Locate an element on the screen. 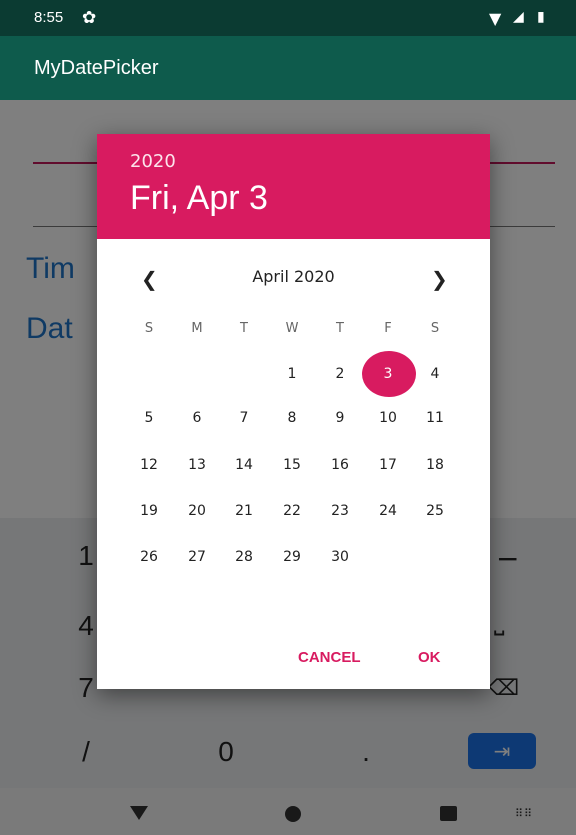 Image resolution: width=576 pixels, height=835 pixels. day-cell: 25 is located at coordinates (435, 511).